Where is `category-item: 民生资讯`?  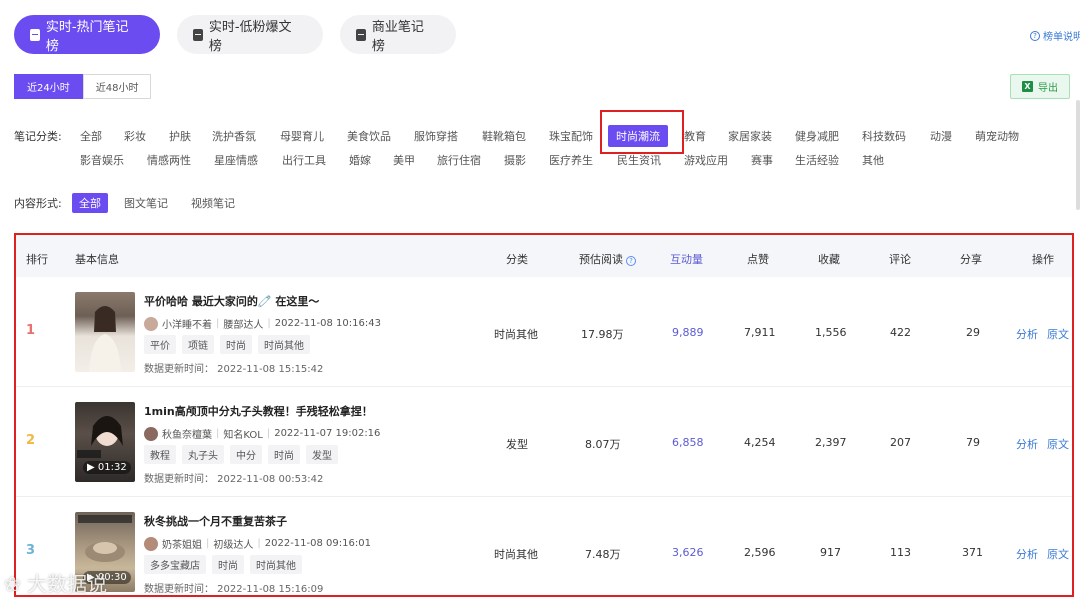 category-item: 民生资讯 is located at coordinates (639, 160).